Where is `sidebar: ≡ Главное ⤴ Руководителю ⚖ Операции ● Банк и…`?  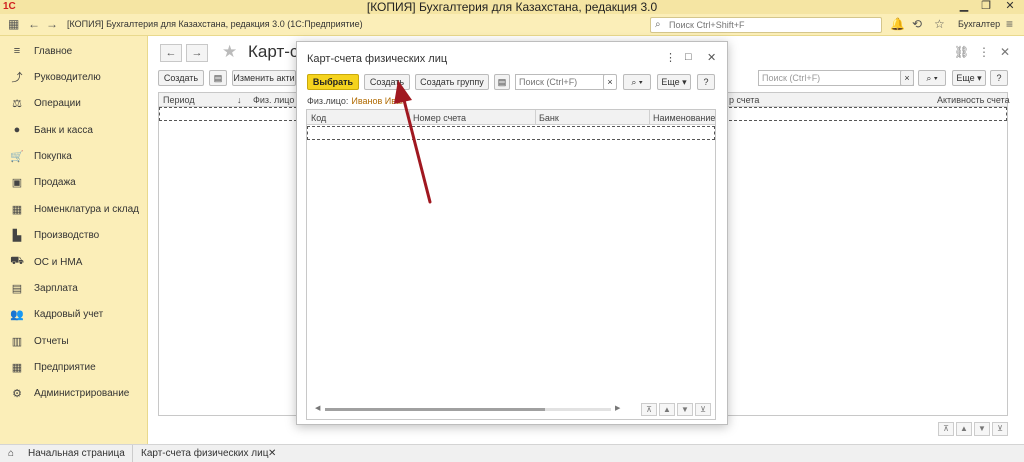
sidebar: ≡ Главное ⤴ Руководителю ⚖ Операции ● Банк и… is located at coordinates (74, 240).